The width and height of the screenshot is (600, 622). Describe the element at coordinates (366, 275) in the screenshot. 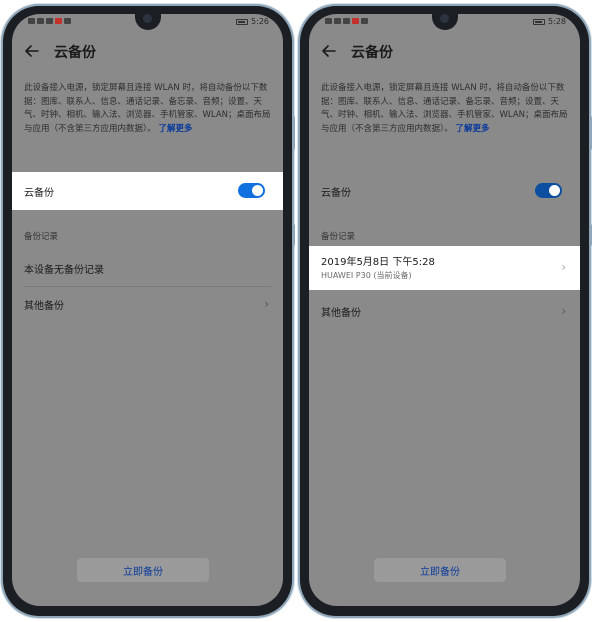

I see `backup-record-device: HUAWEI P30 (当前设备)` at that location.